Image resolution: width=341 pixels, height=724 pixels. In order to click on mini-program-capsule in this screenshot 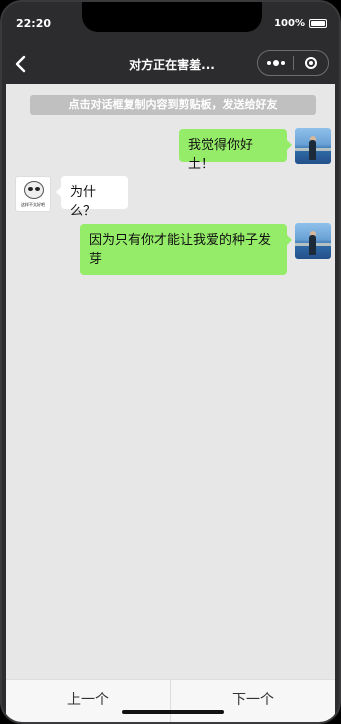, I will do `click(293, 63)`.